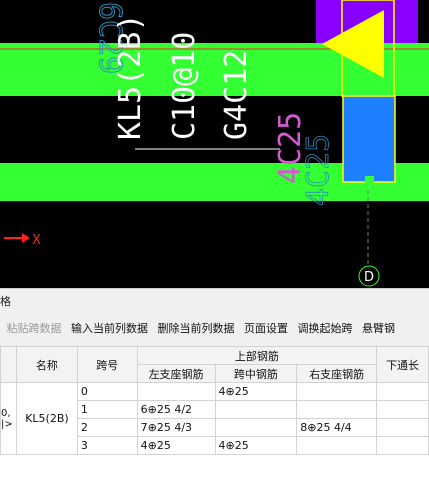  Describe the element at coordinates (325, 329) in the screenshot. I see `swap-start-span-button: 调换起始跨` at that location.